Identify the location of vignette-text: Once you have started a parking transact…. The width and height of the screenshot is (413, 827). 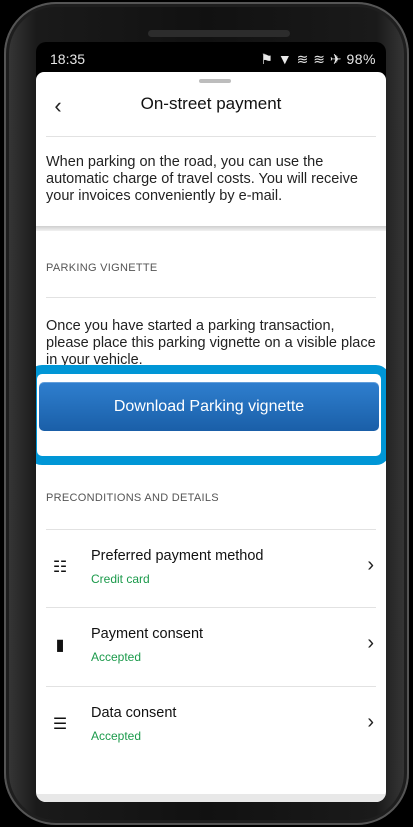
(211, 343).